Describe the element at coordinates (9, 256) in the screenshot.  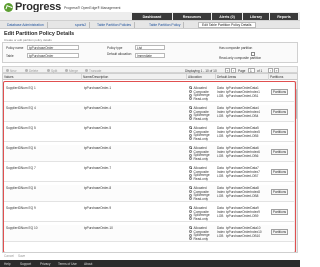
I see `cancel-button: Cancel` at that location.